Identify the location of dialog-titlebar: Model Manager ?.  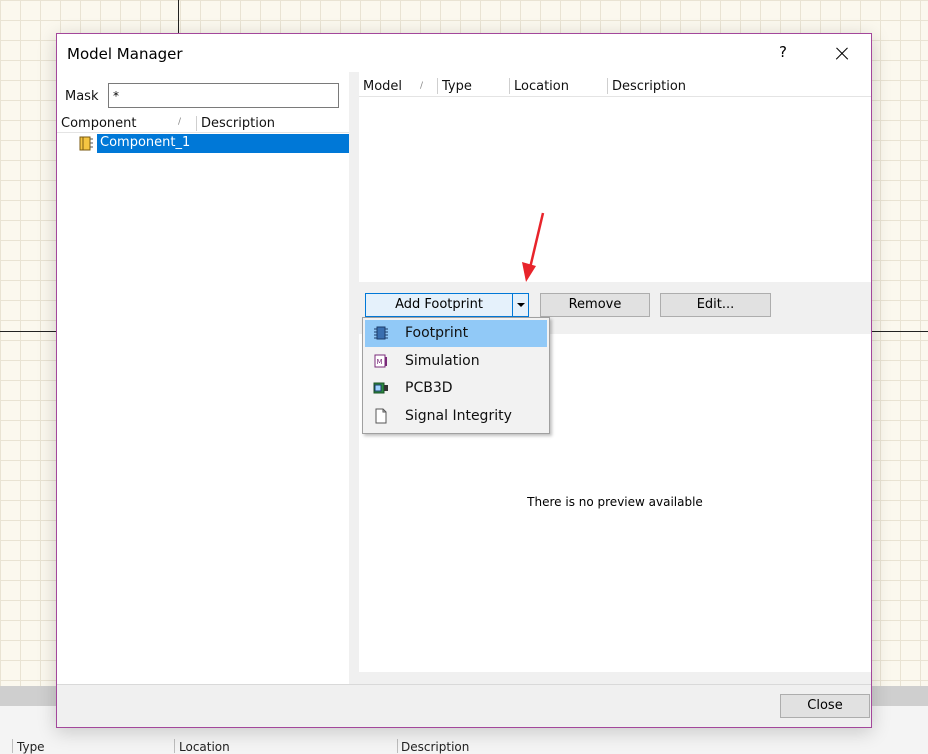
(464, 53).